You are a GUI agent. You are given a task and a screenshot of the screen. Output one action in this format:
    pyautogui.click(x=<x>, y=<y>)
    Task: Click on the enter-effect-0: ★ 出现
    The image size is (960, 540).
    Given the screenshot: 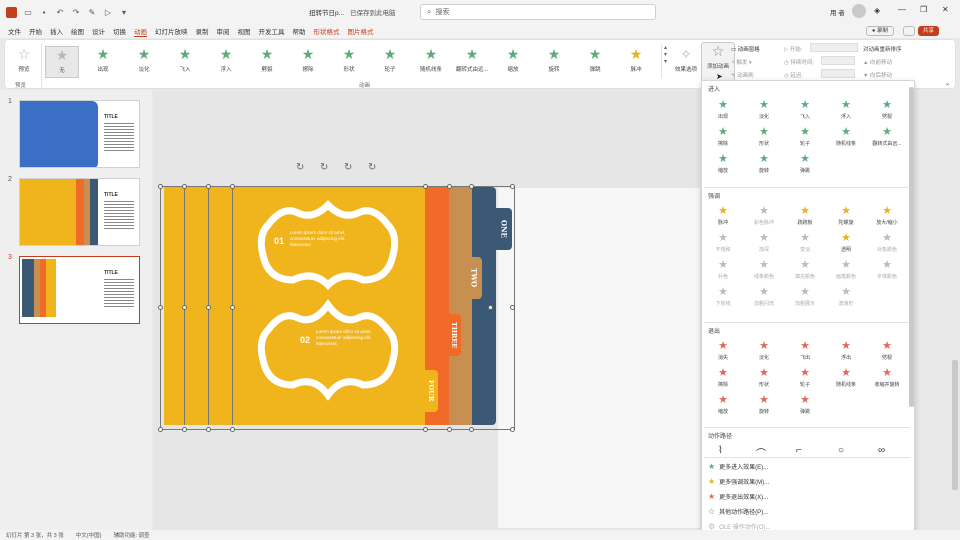 What is the action you would take?
    pyautogui.click(x=723, y=112)
    